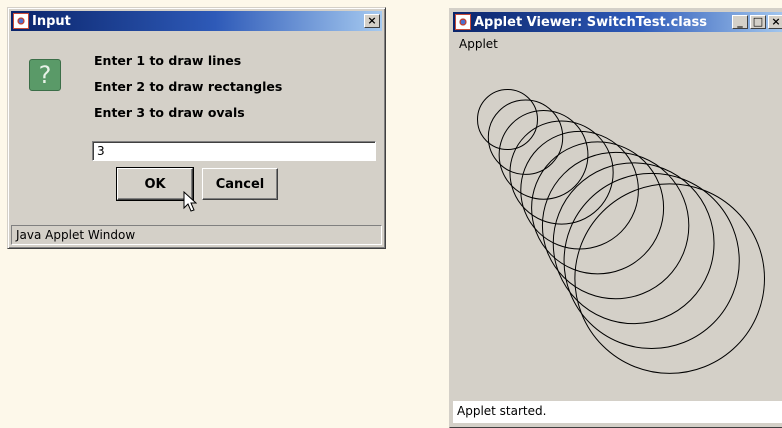 Image resolution: width=782 pixels, height=428 pixels. I want to click on dialog-status-bar: Java Applet Window, so click(196, 235).